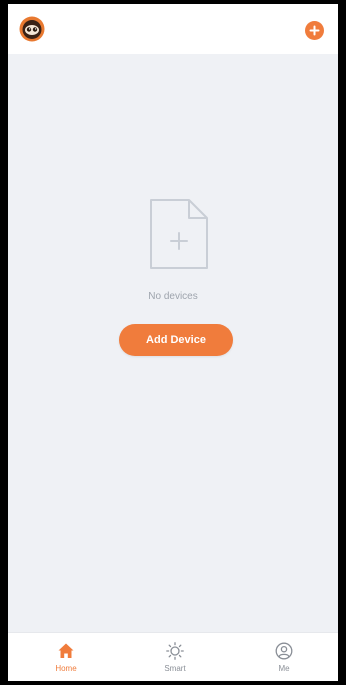  I want to click on top-bar, so click(173, 29).